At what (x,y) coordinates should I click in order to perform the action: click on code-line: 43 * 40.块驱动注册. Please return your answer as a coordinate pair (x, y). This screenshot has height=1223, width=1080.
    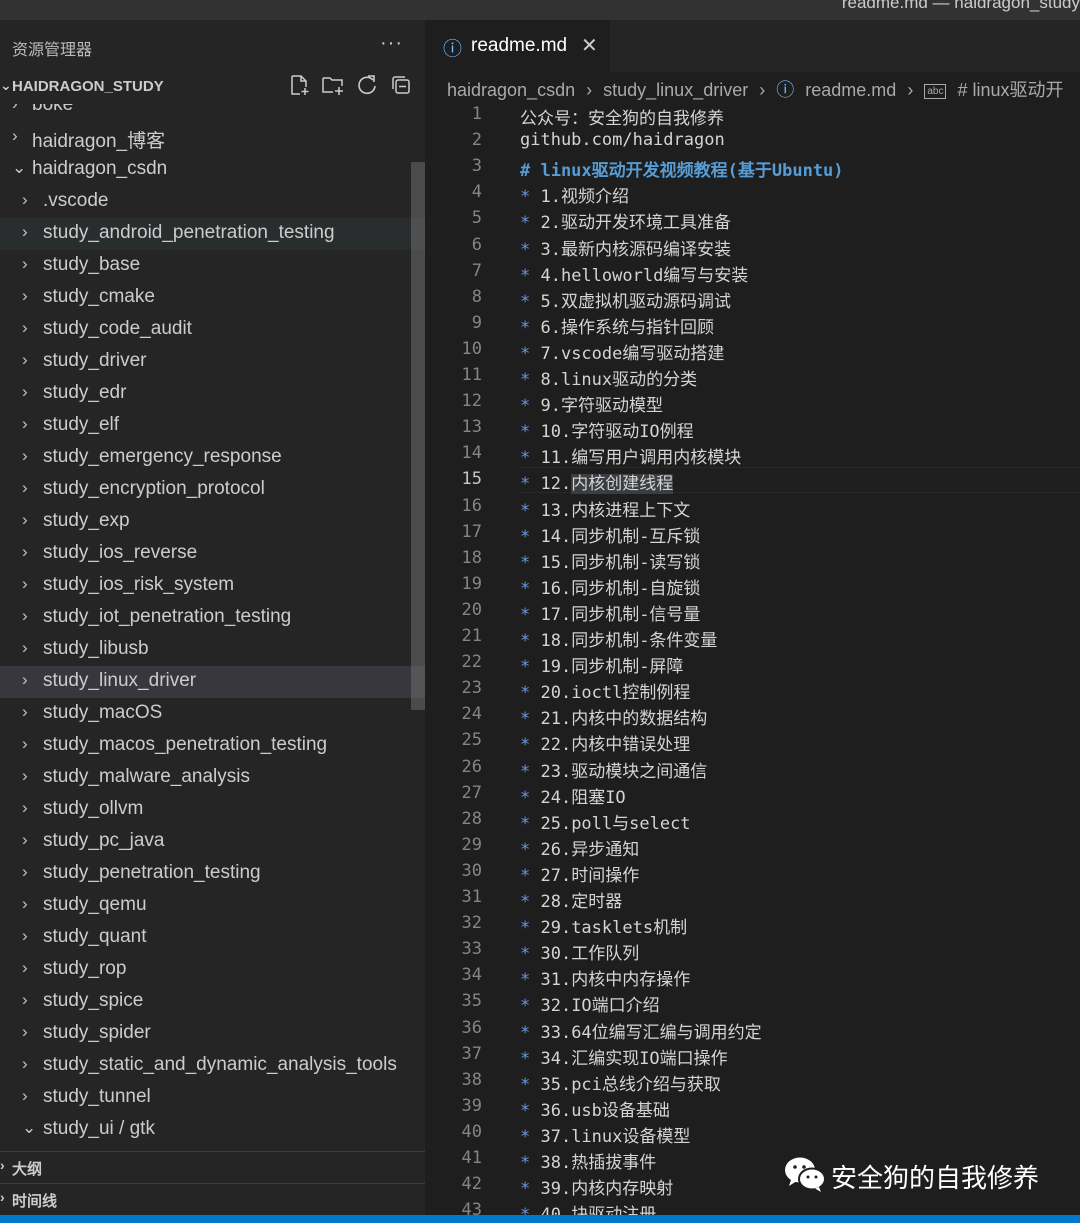
    Looking at the image, I should click on (752, 1206).